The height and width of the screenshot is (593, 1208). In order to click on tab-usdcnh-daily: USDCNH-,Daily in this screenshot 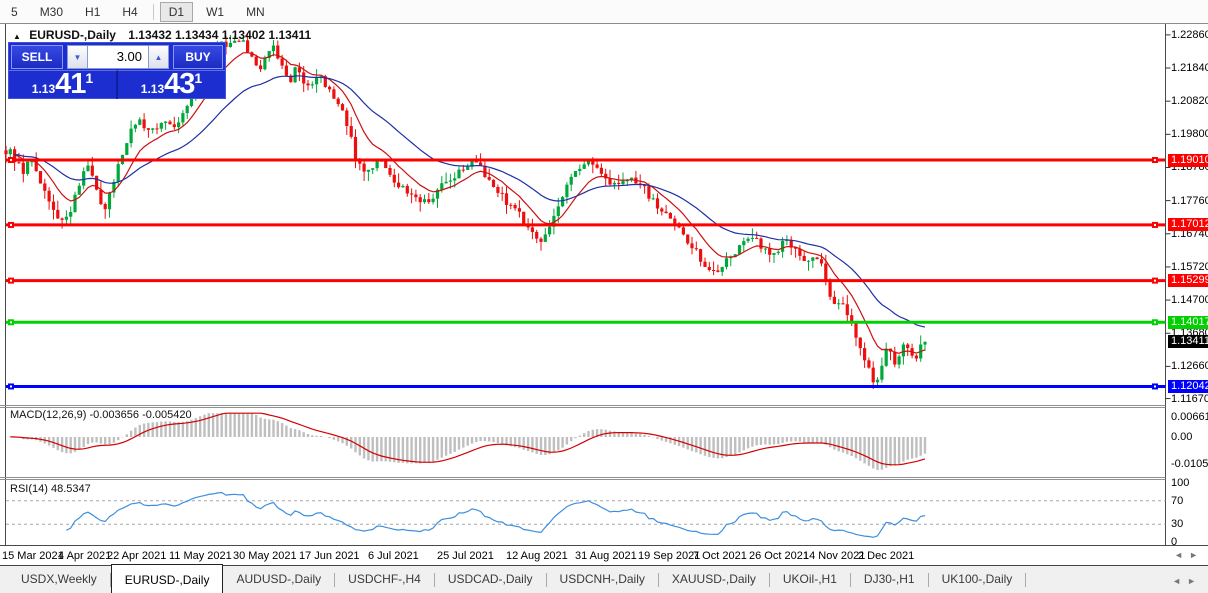, I will do `click(602, 579)`.